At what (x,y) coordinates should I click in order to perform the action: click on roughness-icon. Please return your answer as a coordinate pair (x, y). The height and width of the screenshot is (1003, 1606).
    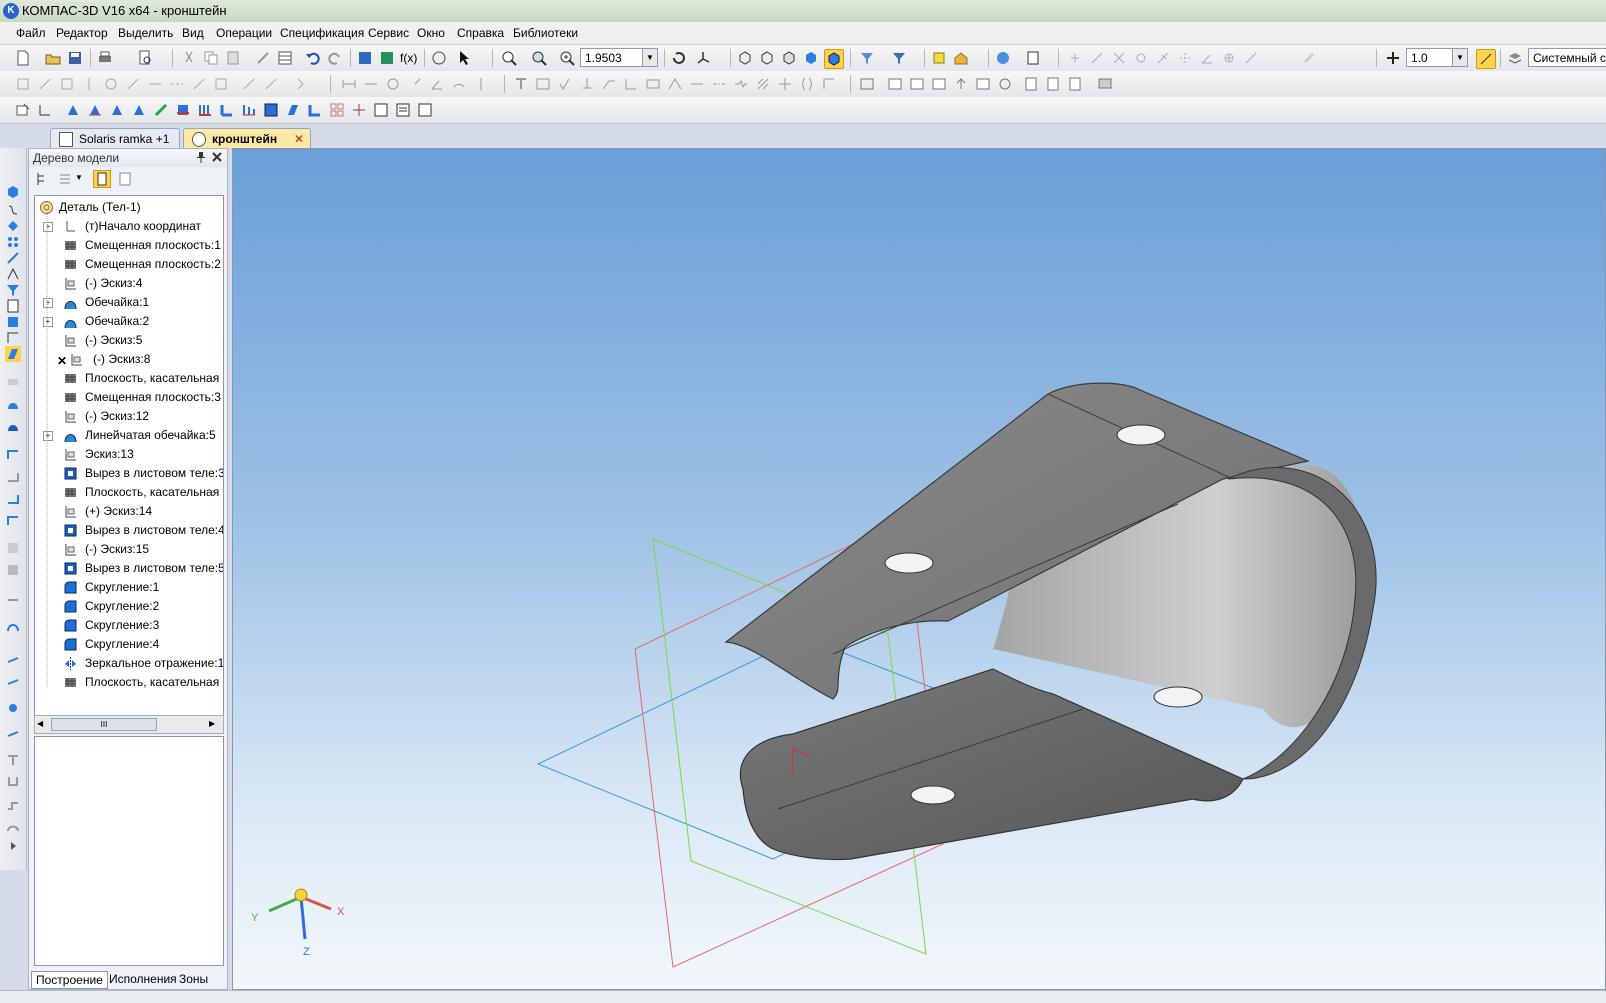
    Looking at the image, I should click on (565, 84).